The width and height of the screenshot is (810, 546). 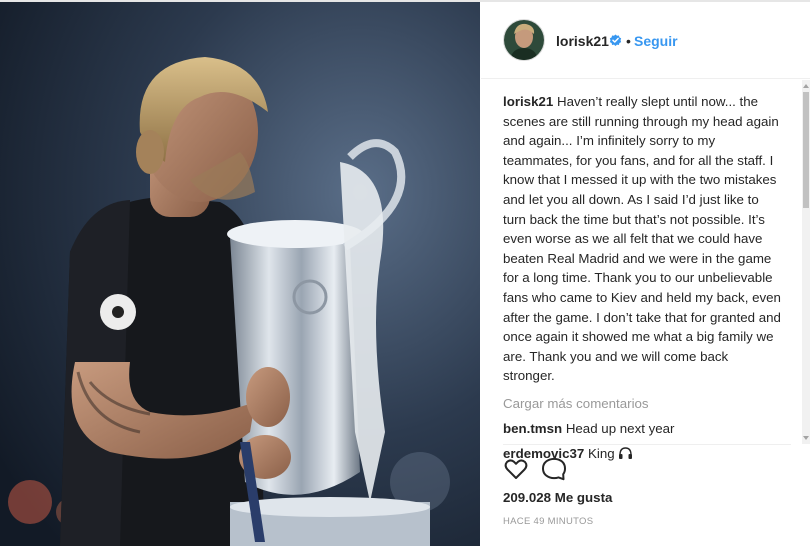 I want to click on post-timestamp: HACE 49 MINUTOS, so click(x=548, y=521).